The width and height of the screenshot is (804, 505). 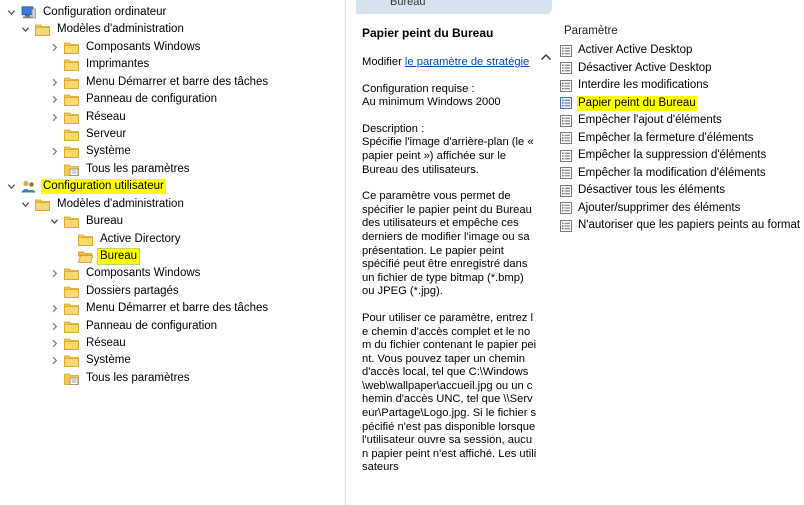 I want to click on tree-item: Configuration utilisateur, so click(x=85, y=186).